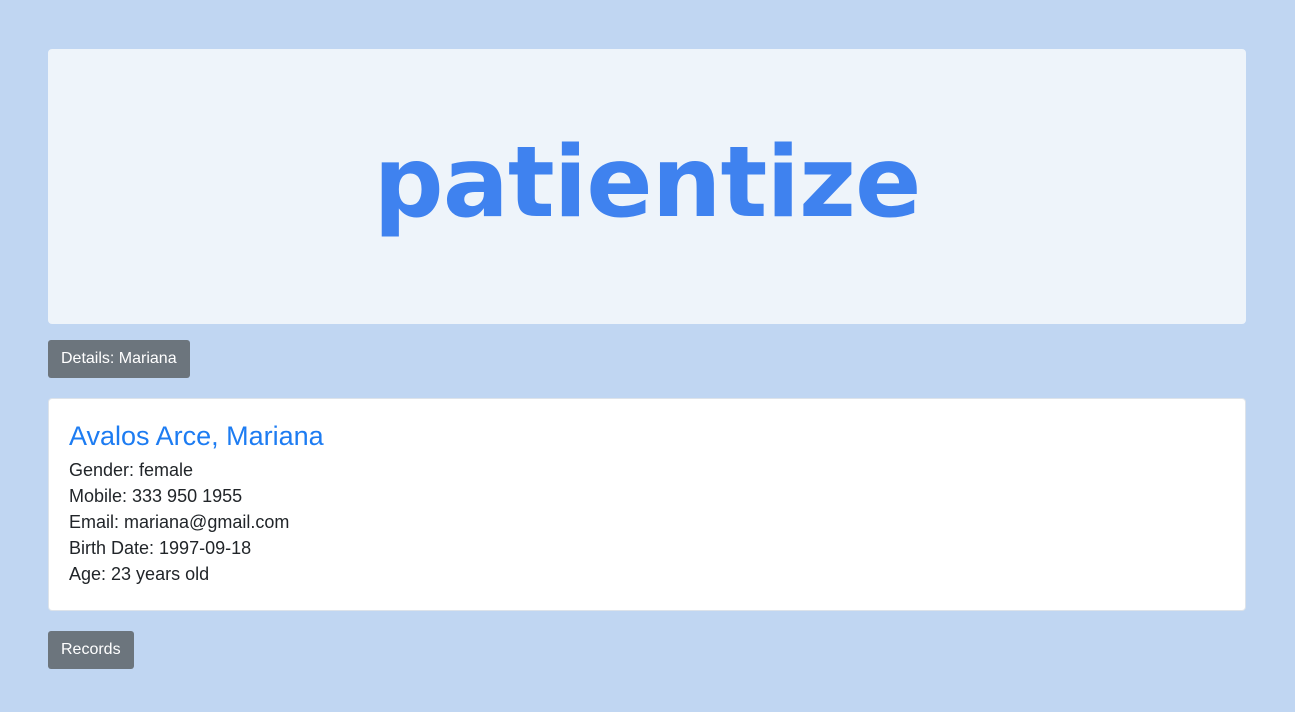  Describe the element at coordinates (139, 574) in the screenshot. I see `age-field: Age: 23 years old` at that location.